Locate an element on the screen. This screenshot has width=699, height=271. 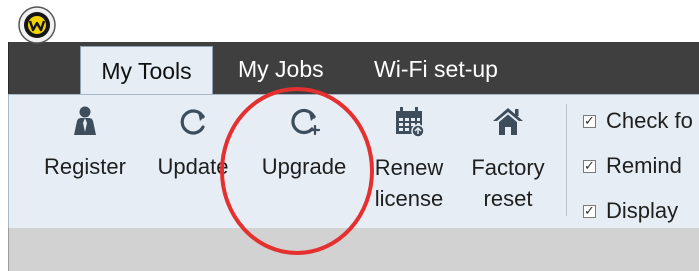
person-icon is located at coordinates (85, 120).